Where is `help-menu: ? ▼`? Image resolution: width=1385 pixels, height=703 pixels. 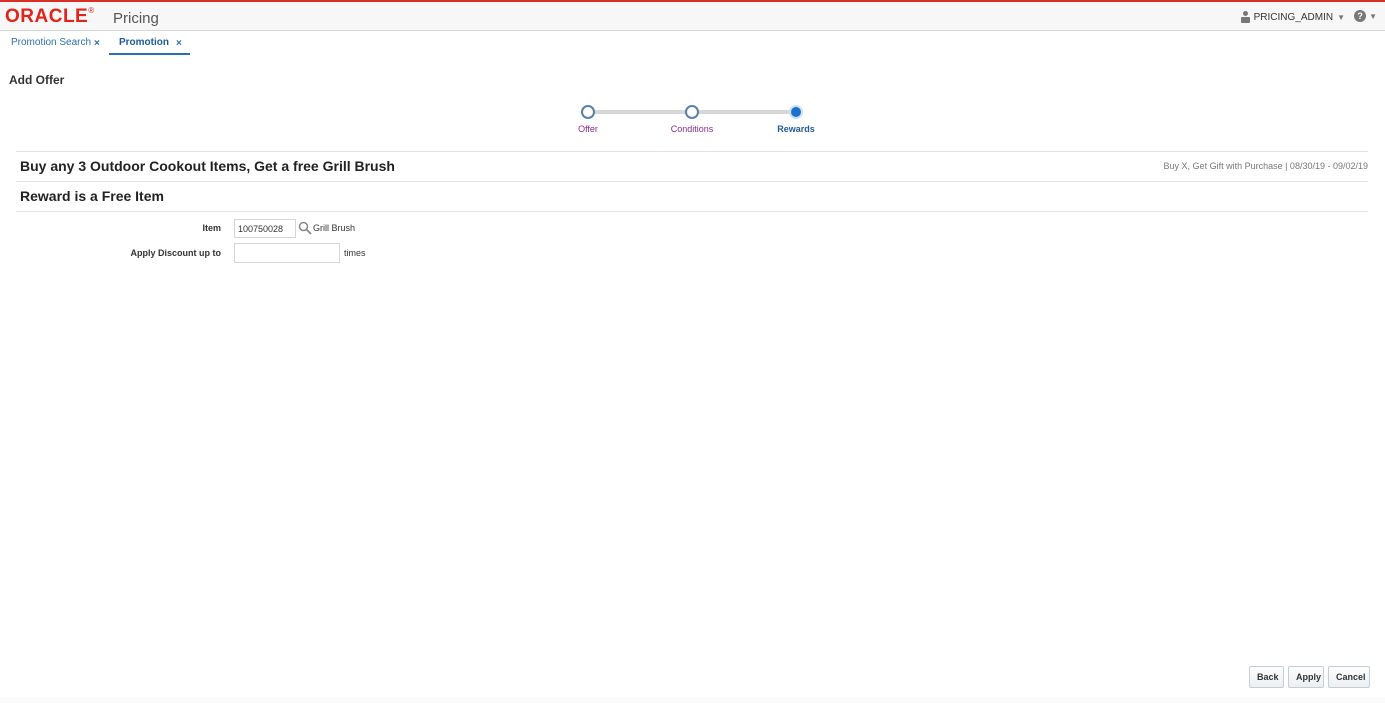 help-menu: ? ▼ is located at coordinates (1365, 16).